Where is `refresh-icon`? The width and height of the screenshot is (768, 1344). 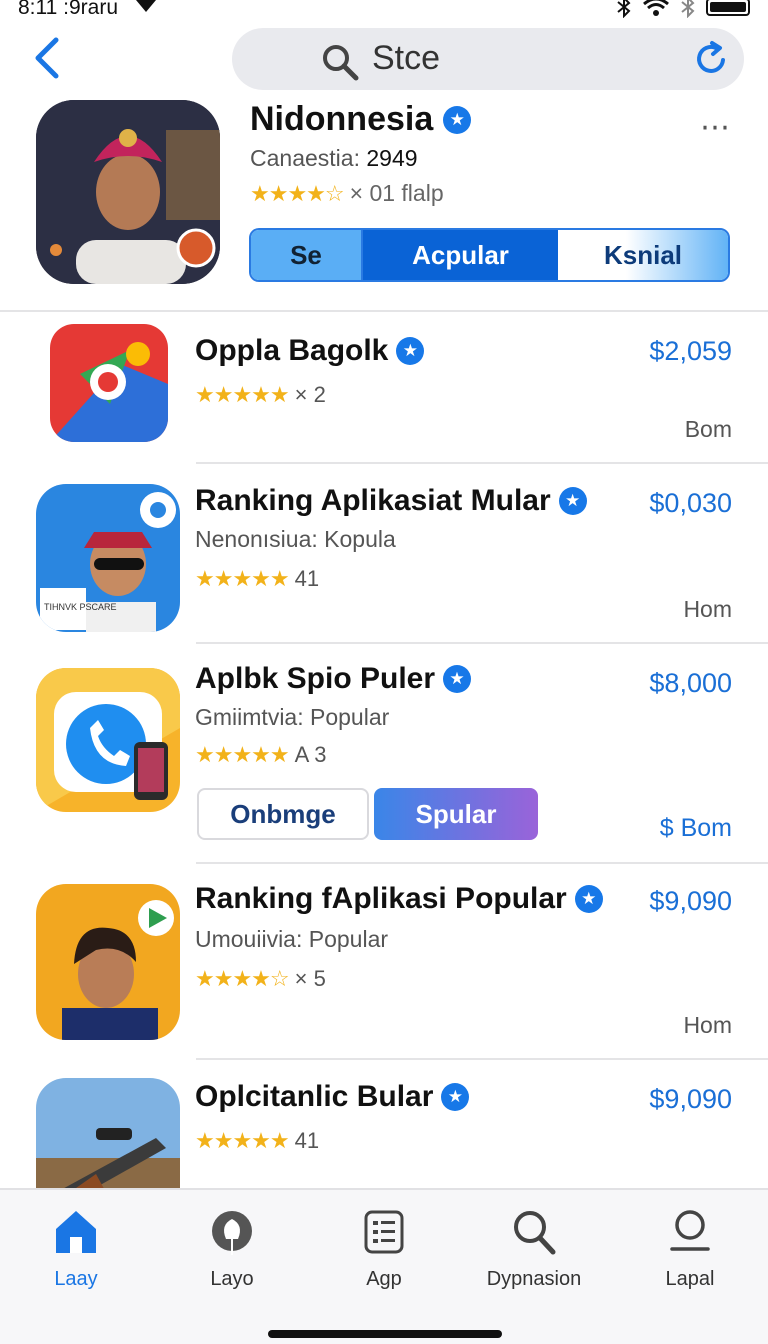 refresh-icon is located at coordinates (711, 59).